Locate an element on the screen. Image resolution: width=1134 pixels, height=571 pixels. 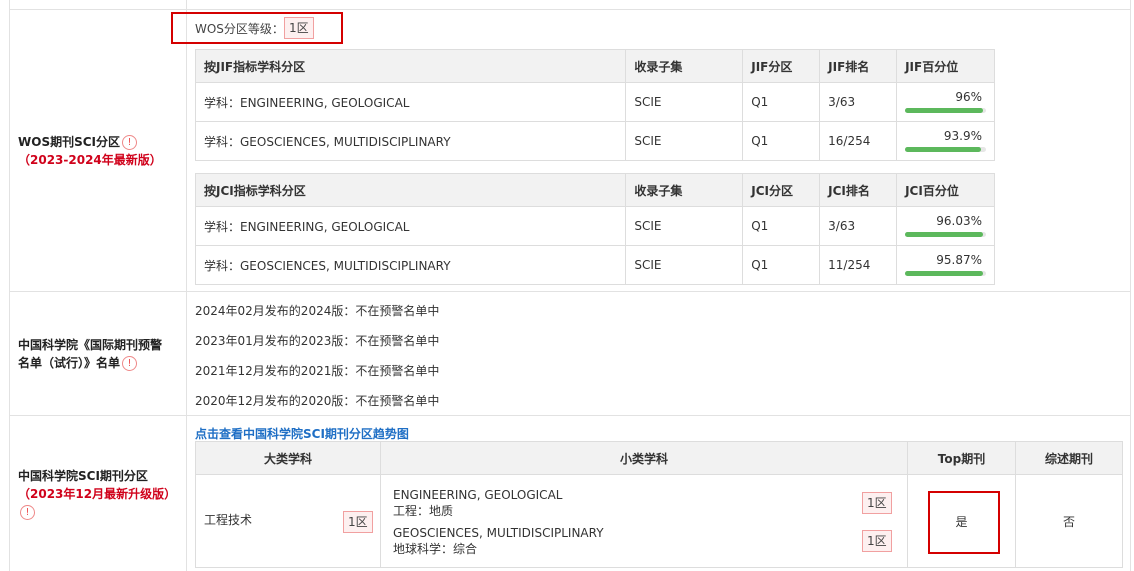
minor-en: GEOSCIENCES, MULTIDISCIPLINARY is located at coordinates (498, 533).